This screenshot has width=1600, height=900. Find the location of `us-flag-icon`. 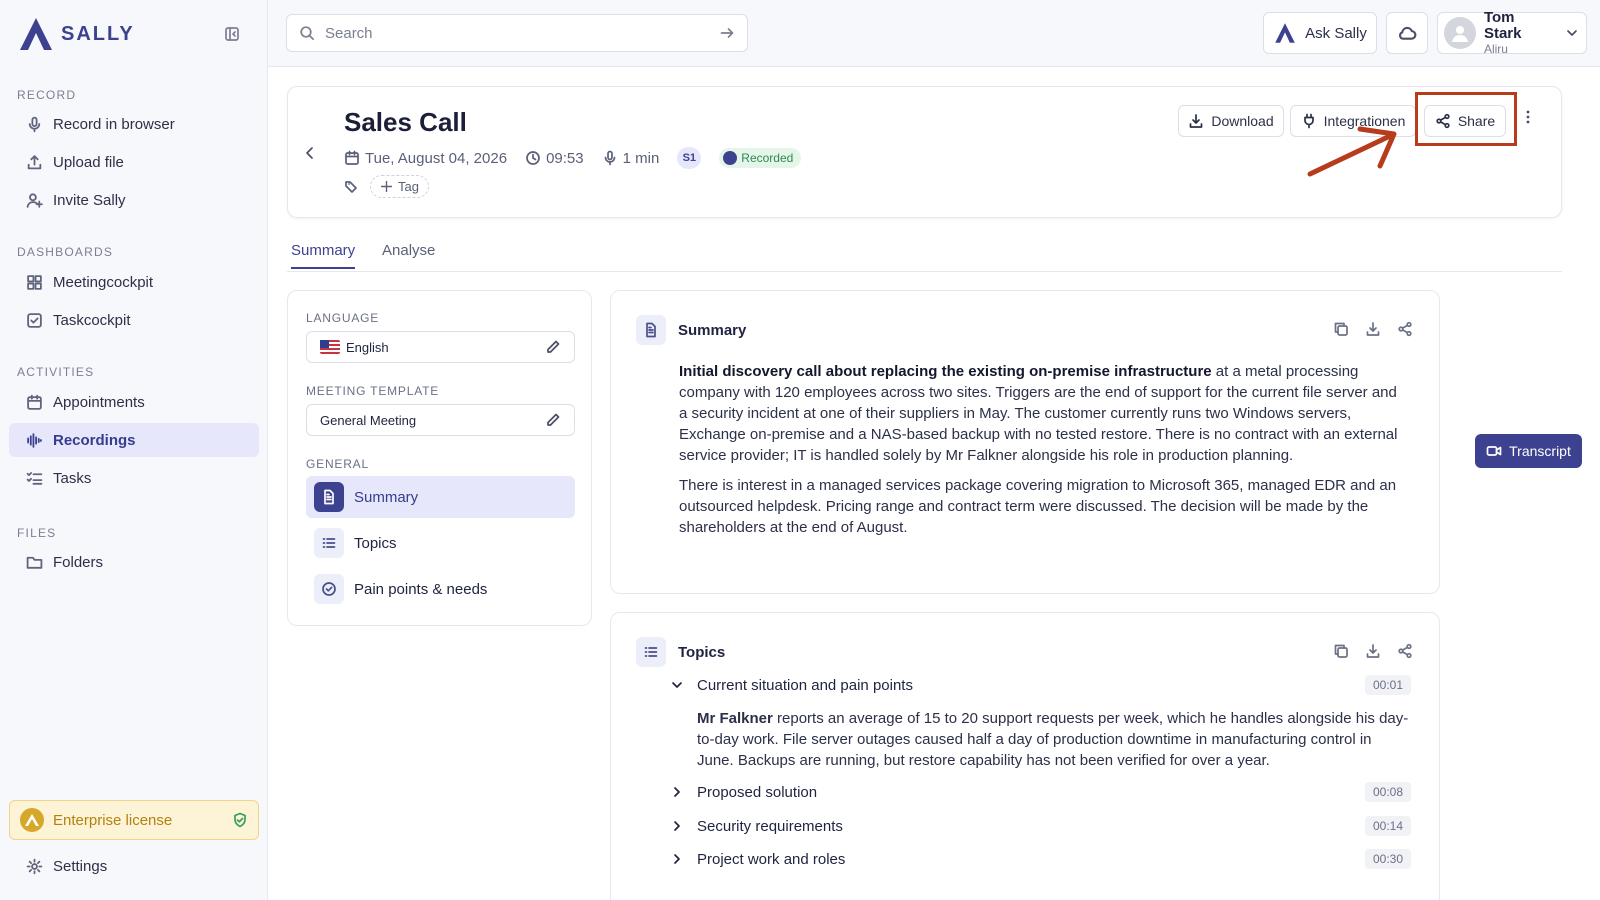

us-flag-icon is located at coordinates (330, 347).